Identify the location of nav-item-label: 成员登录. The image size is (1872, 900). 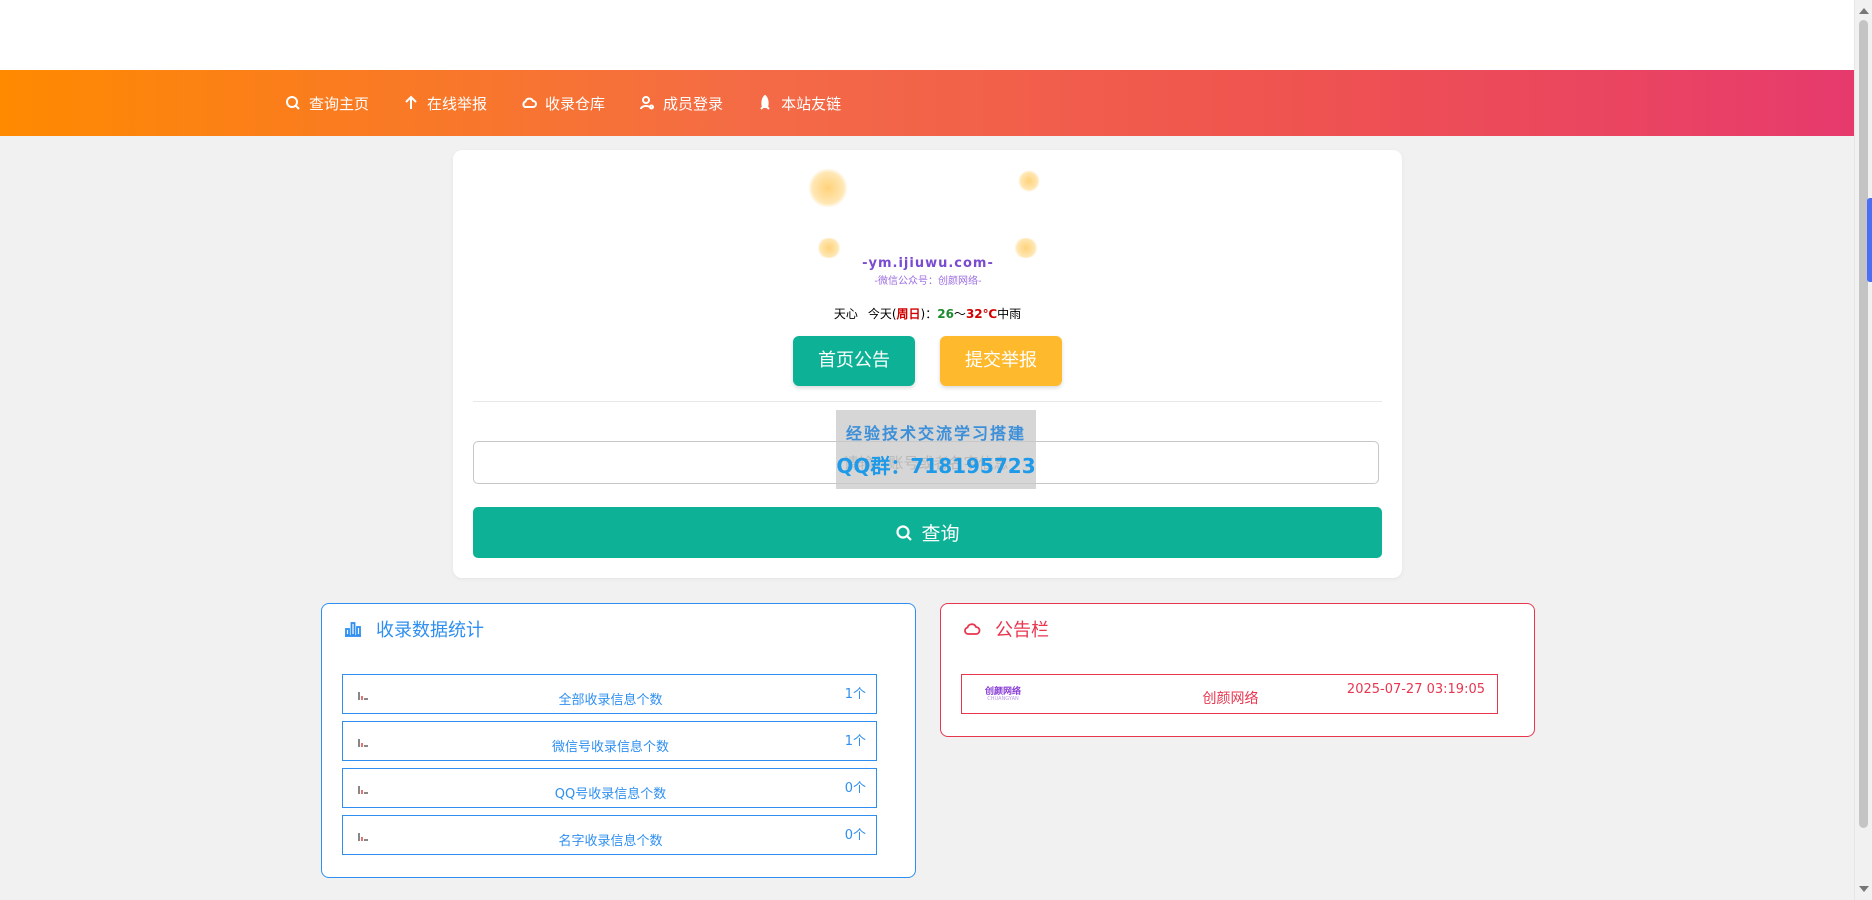
(693, 103).